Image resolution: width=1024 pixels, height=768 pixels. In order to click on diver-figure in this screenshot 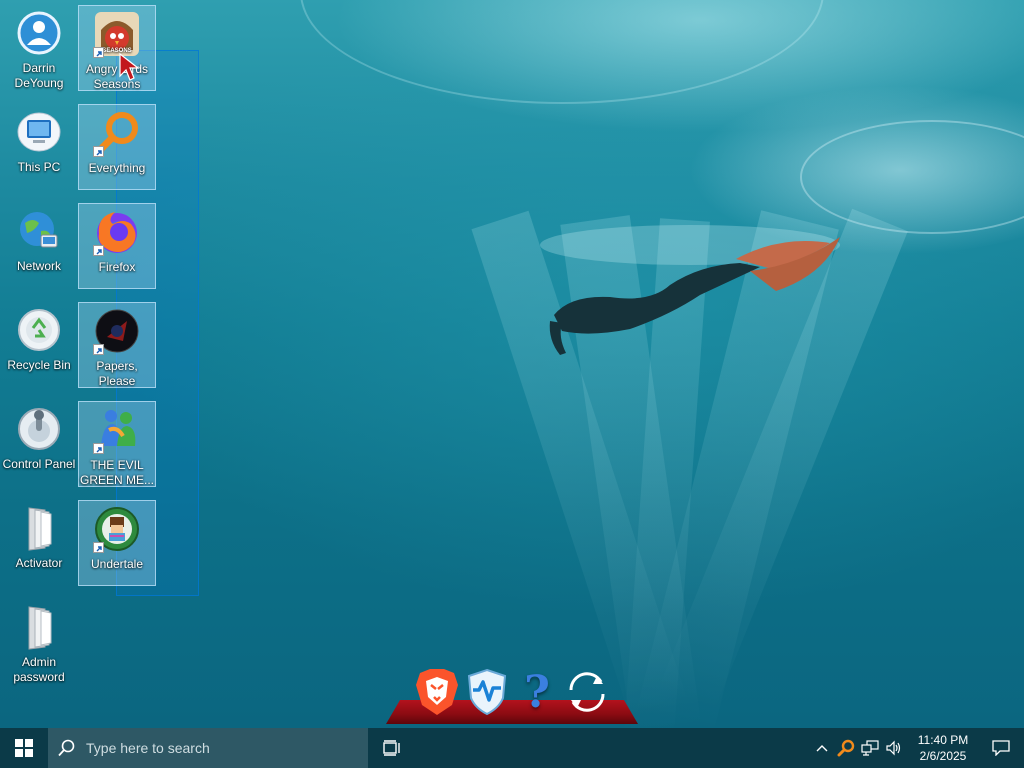, I will do `click(690, 290)`.